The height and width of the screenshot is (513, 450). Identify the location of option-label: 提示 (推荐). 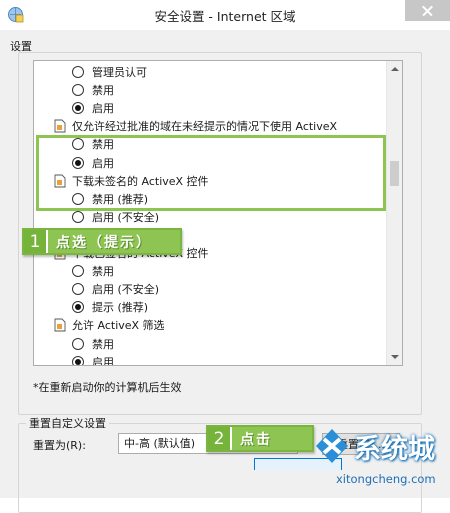
(120, 308).